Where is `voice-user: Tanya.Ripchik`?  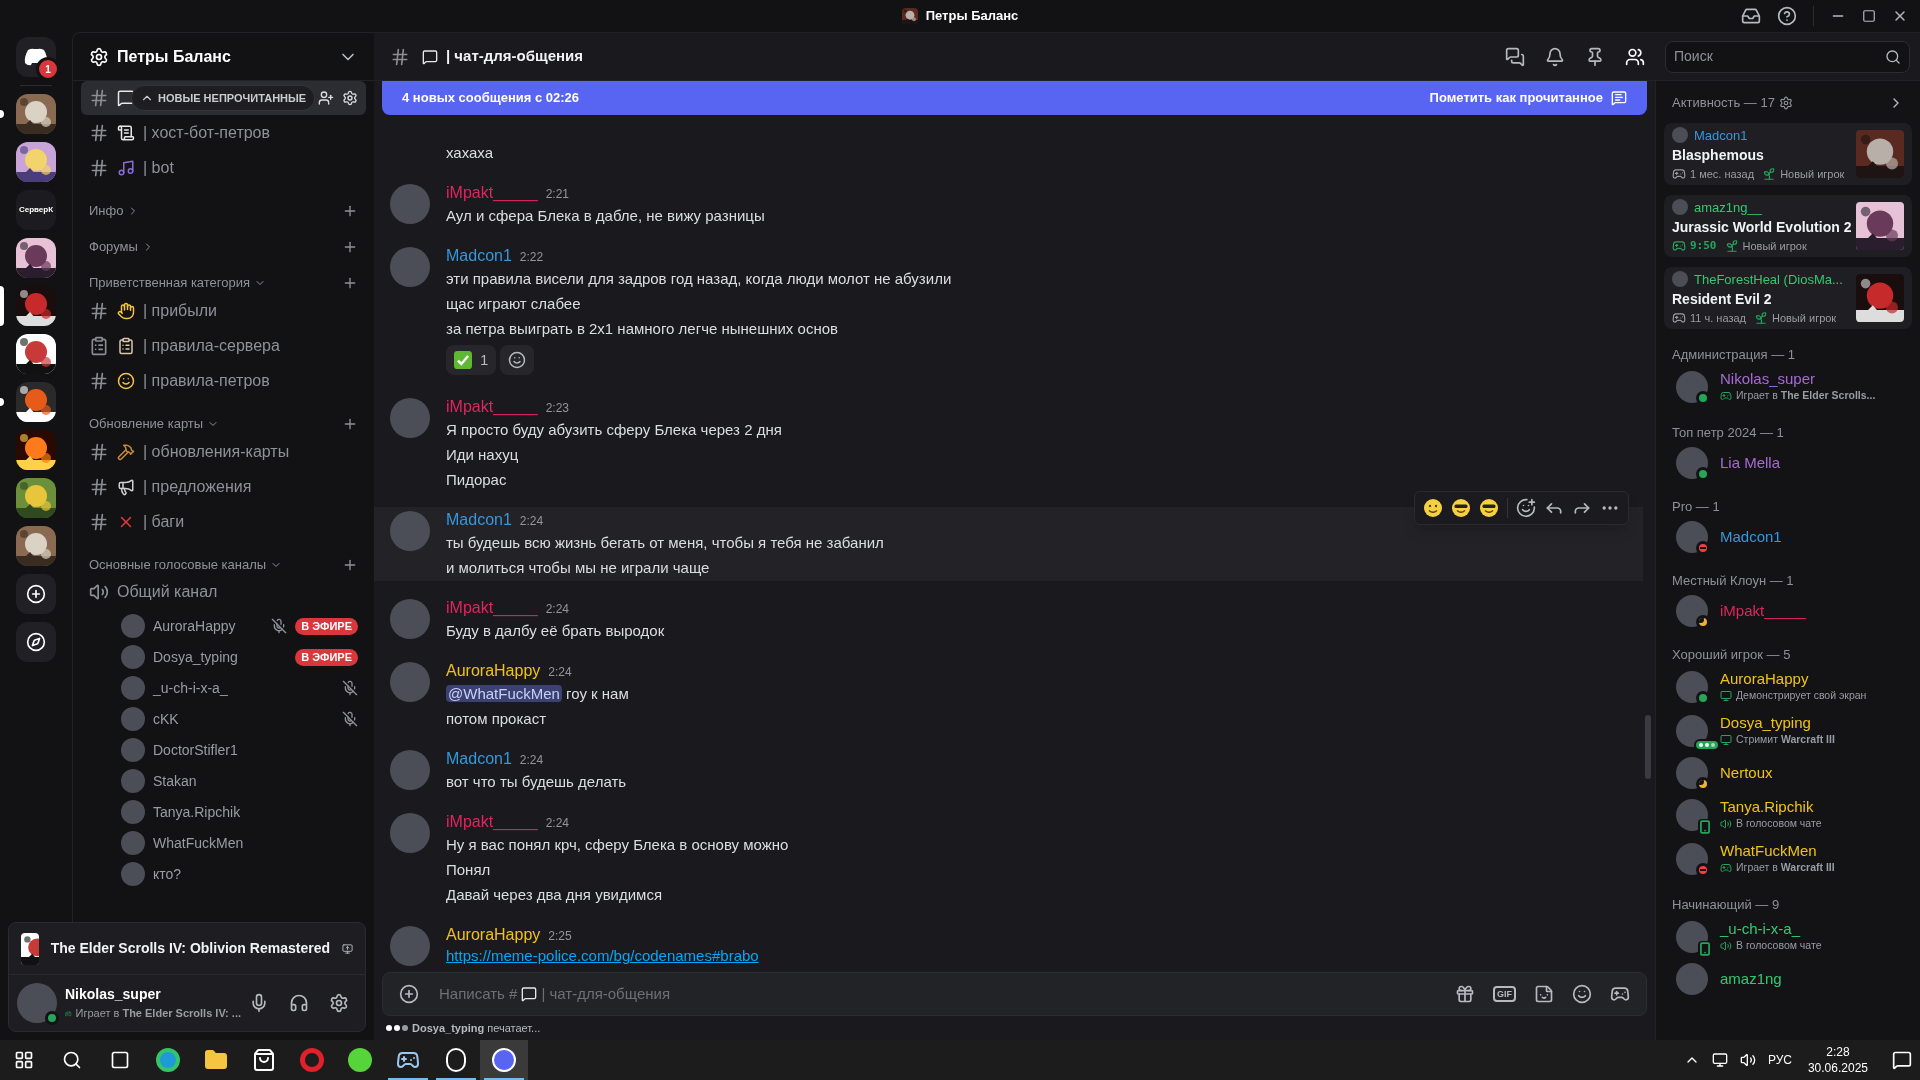 voice-user: Tanya.Ripchik is located at coordinates (235, 812).